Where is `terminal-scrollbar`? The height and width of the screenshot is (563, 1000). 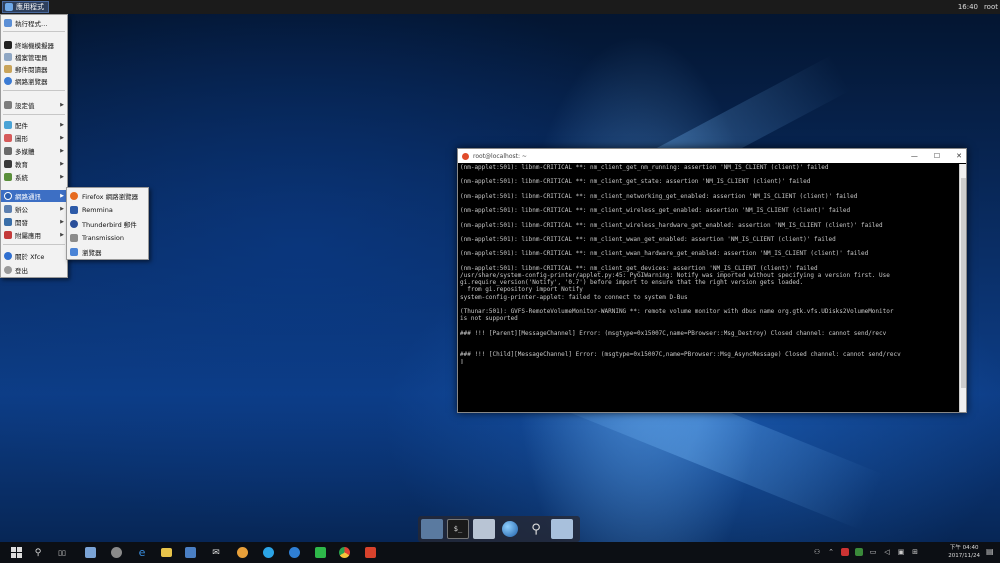
terminal-scrollbar is located at coordinates (962, 288).